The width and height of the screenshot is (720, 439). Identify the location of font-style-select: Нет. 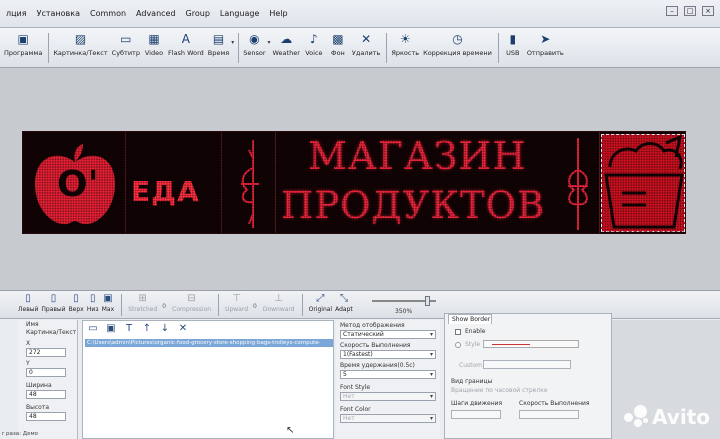
(388, 396).